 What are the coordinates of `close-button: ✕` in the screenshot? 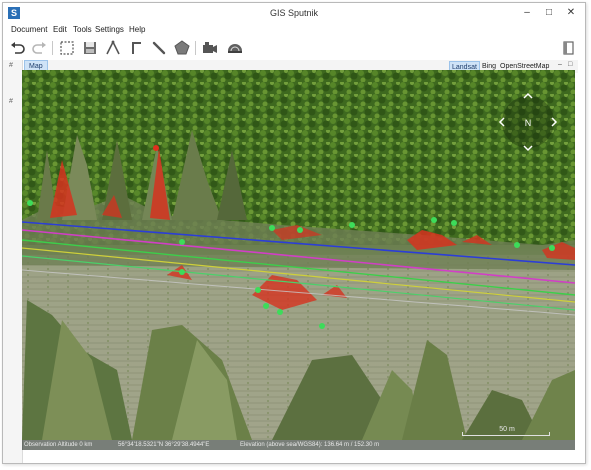 It's located at (571, 12).